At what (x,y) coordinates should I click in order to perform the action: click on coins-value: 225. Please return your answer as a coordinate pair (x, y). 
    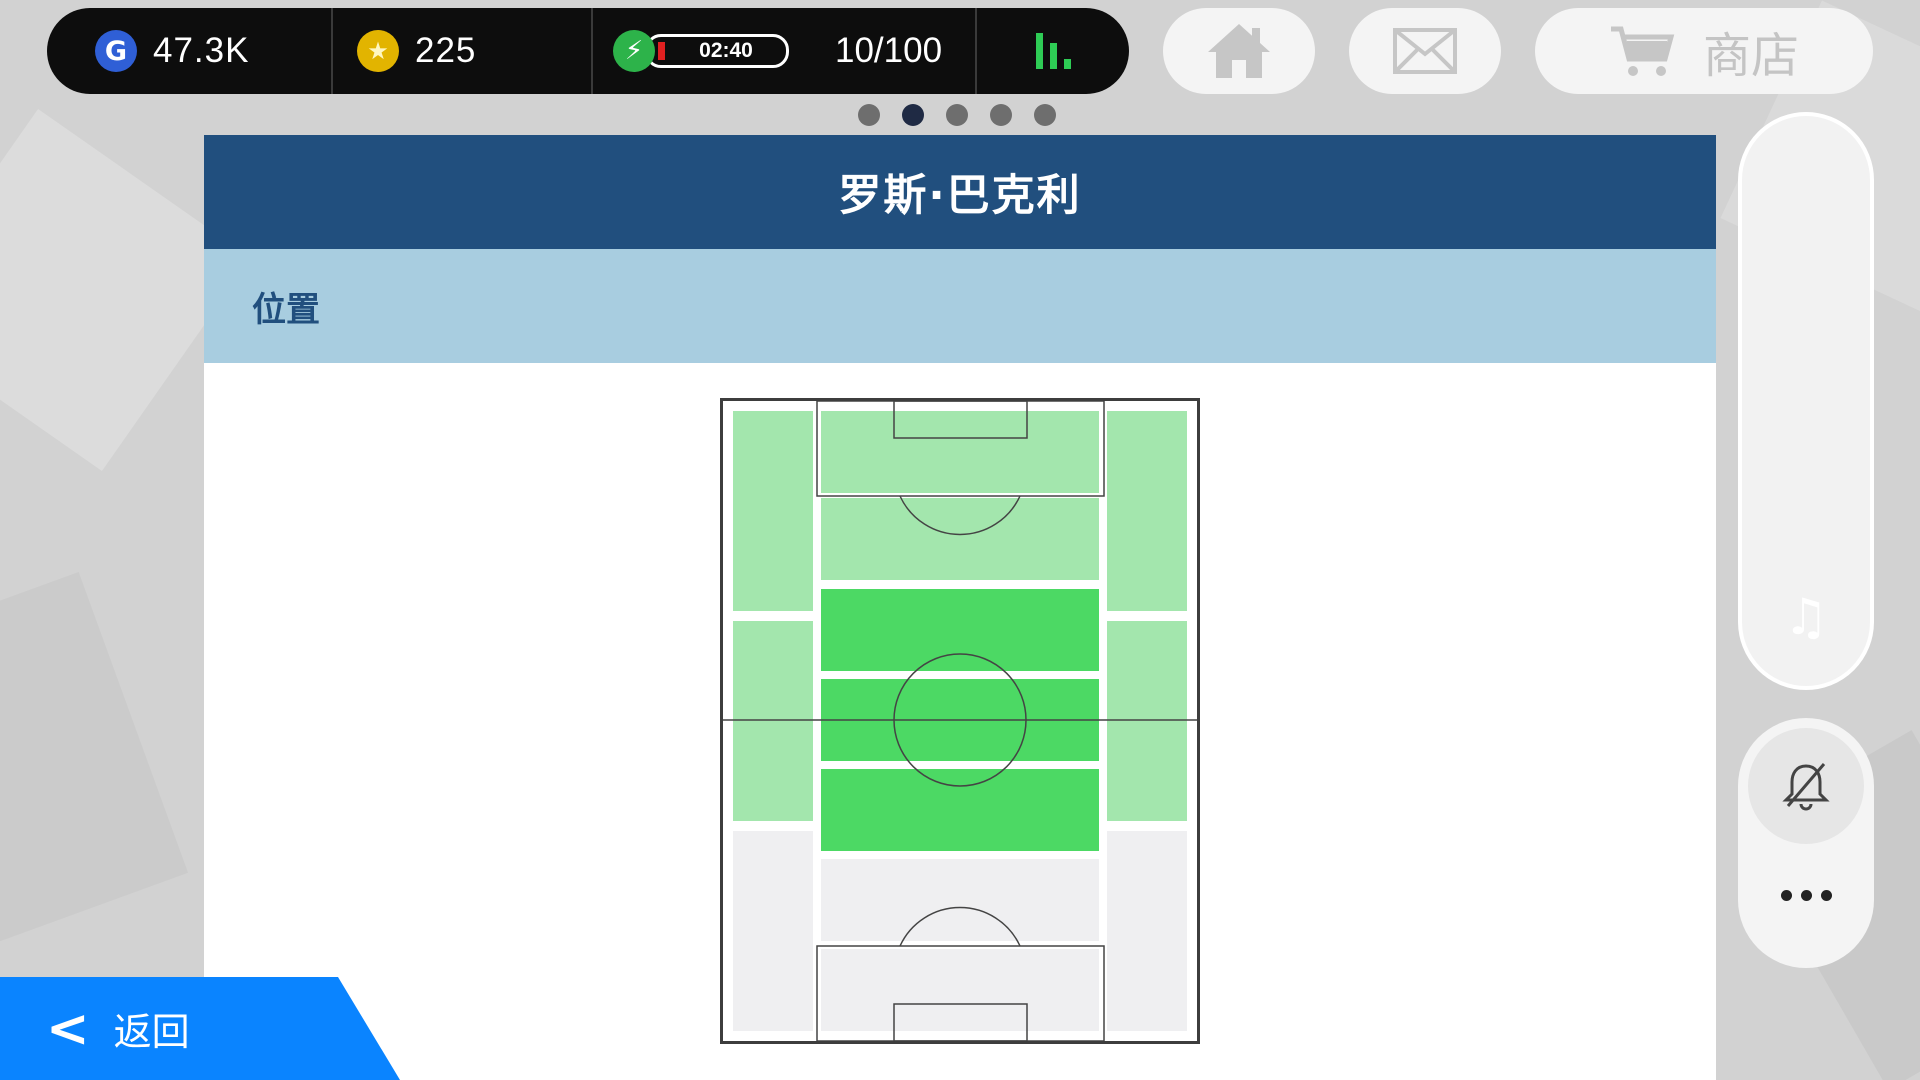
    Looking at the image, I should click on (446, 50).